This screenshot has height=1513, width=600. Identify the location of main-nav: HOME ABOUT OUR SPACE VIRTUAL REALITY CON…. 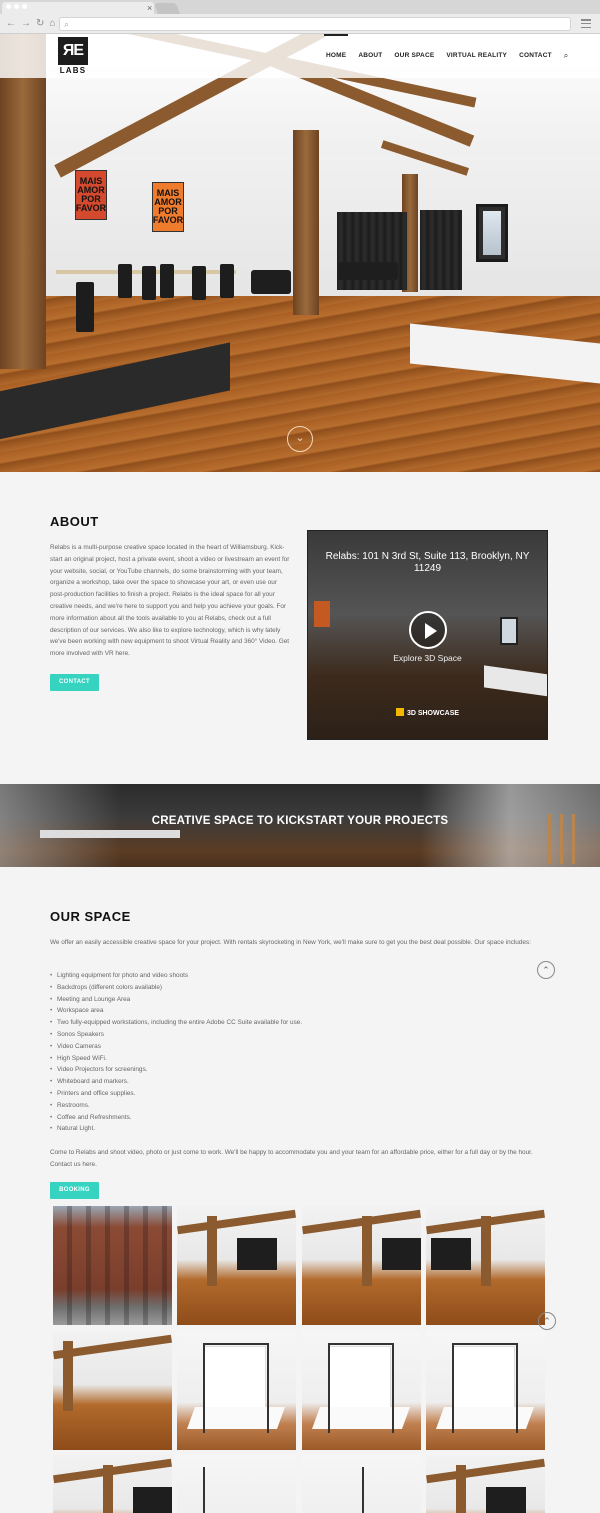
(447, 56).